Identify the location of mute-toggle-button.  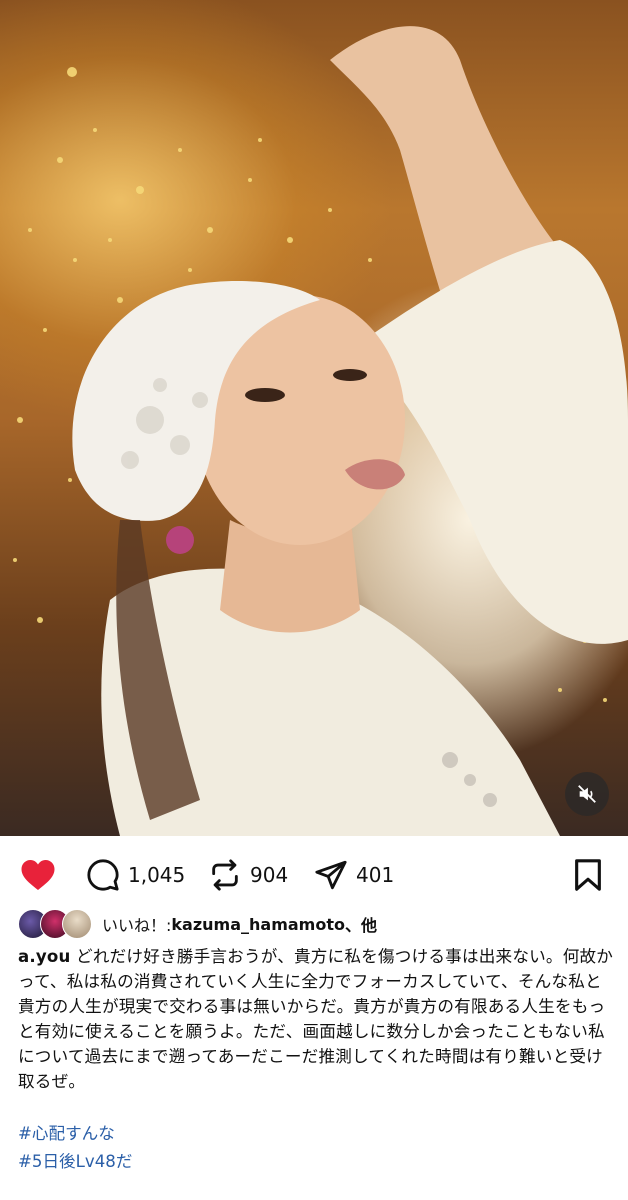
(587, 794).